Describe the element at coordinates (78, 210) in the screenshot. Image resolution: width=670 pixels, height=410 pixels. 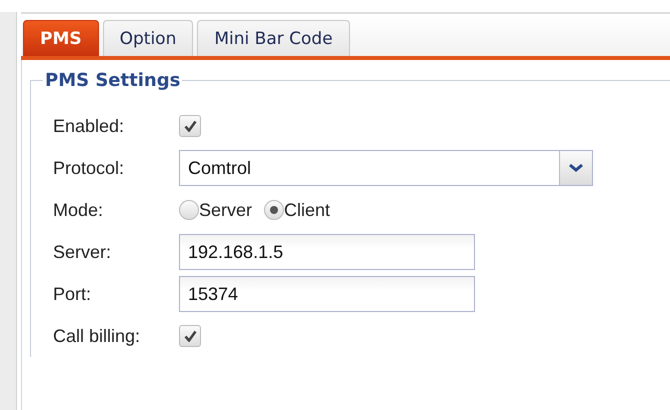
I see `field-label: Mode:` at that location.